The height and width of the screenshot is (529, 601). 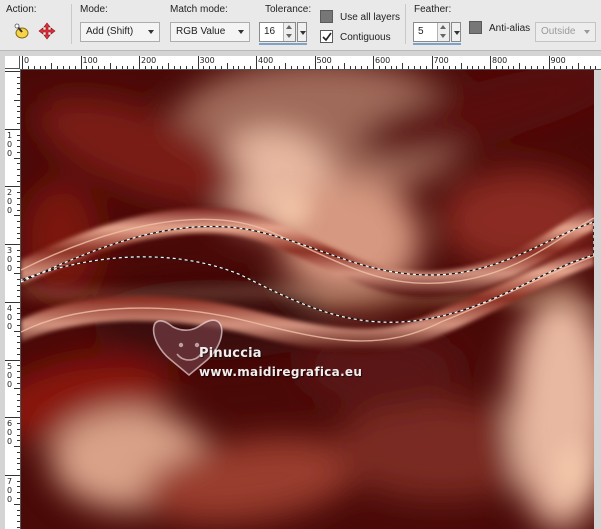 I want to click on ruler-label: 7, so click(x=10, y=481).